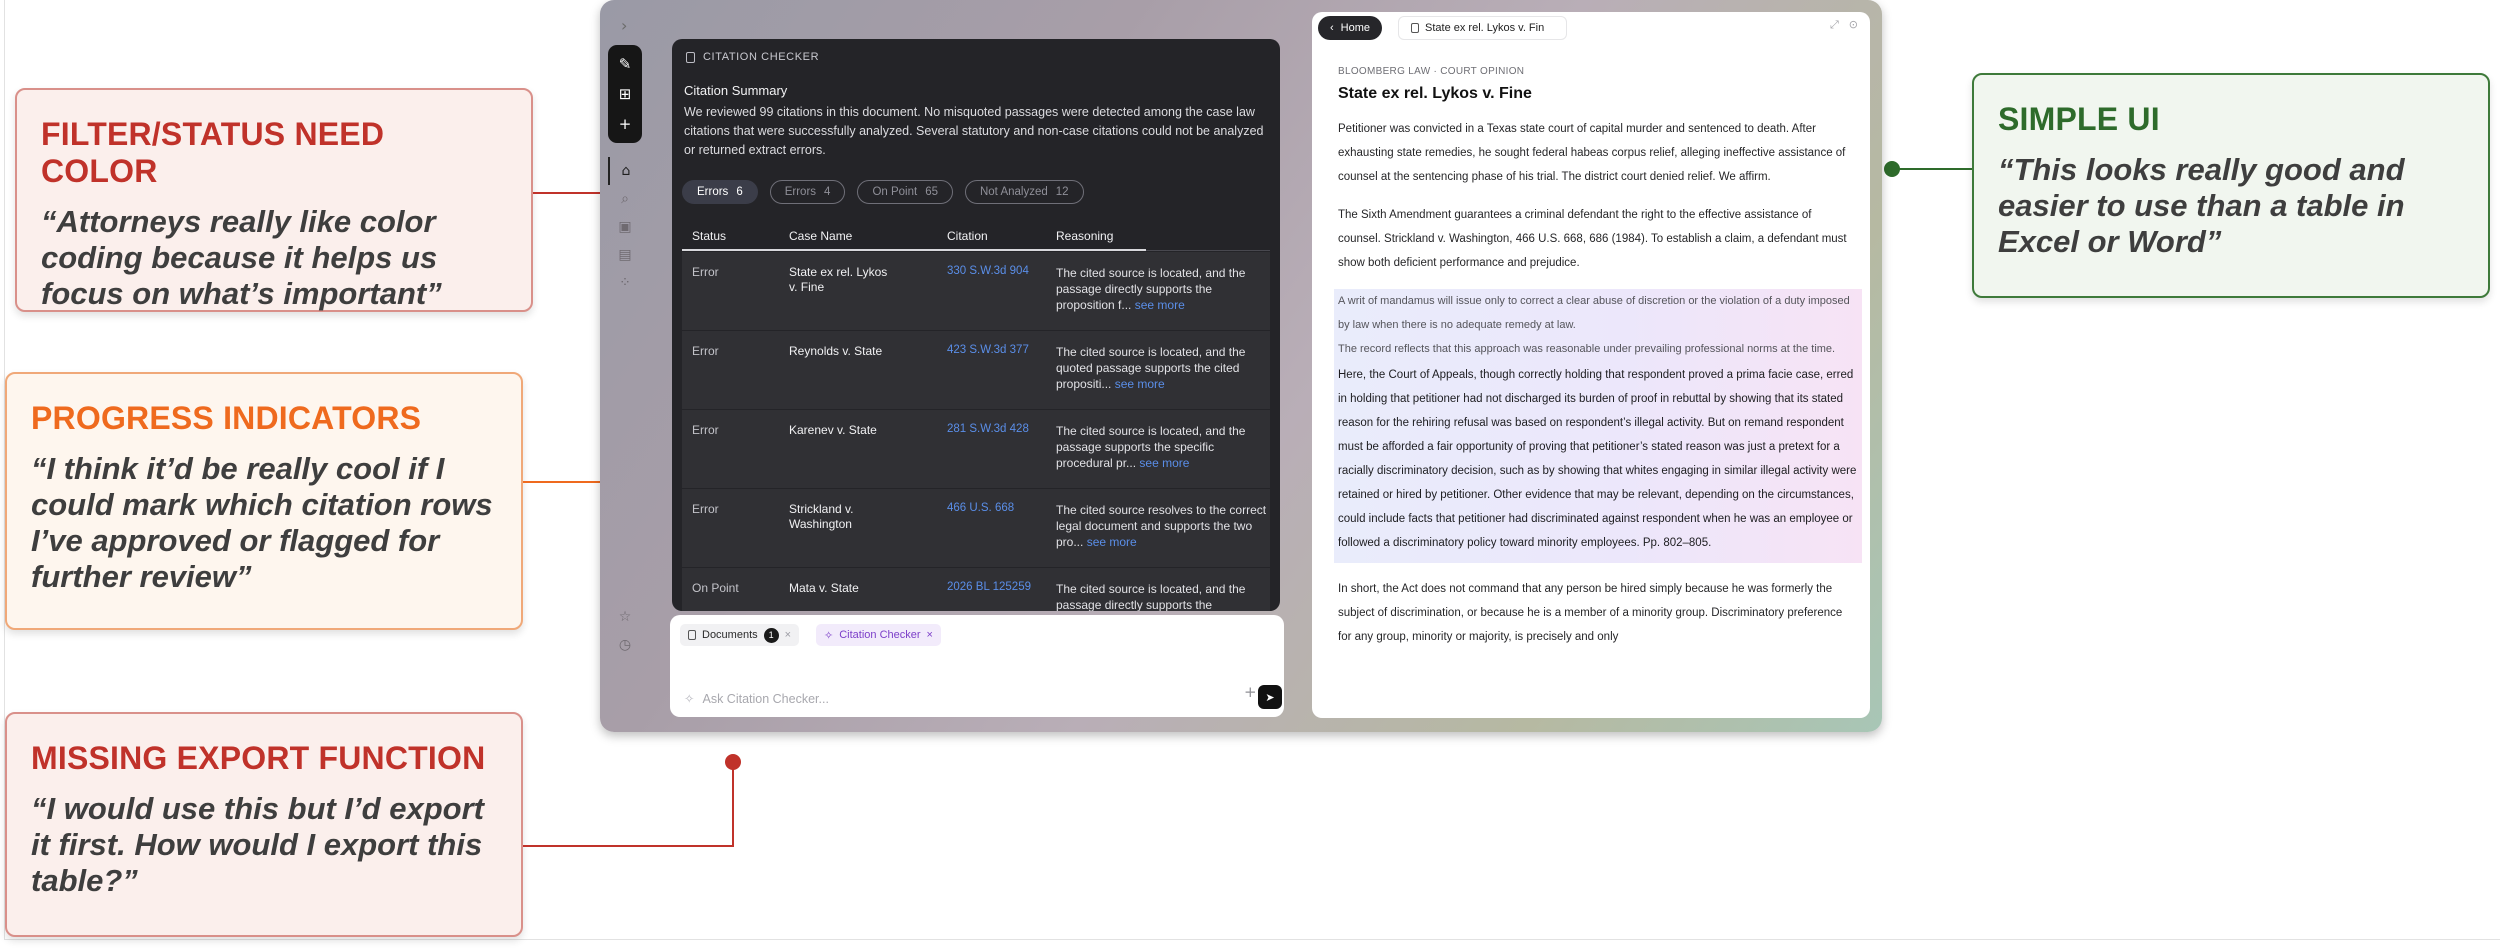  What do you see at coordinates (625, 645) in the screenshot?
I see `history-icon: ◷` at bounding box center [625, 645].